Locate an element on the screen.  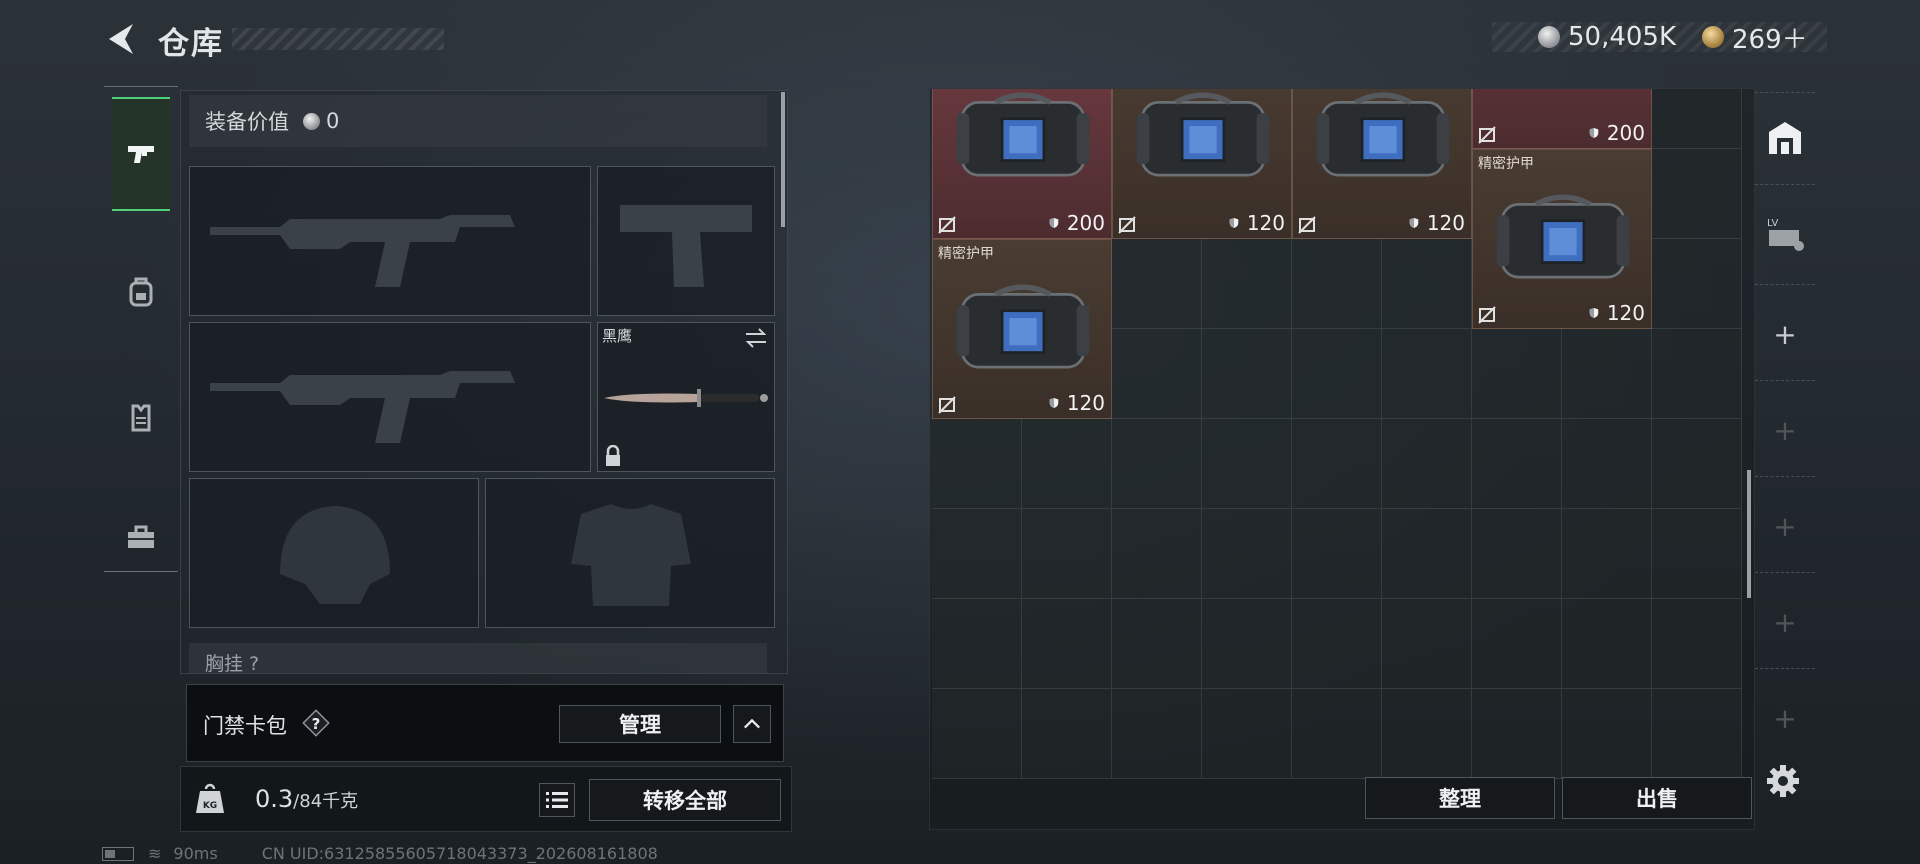
melee-slot: 黑鹰 is located at coordinates (686, 397).